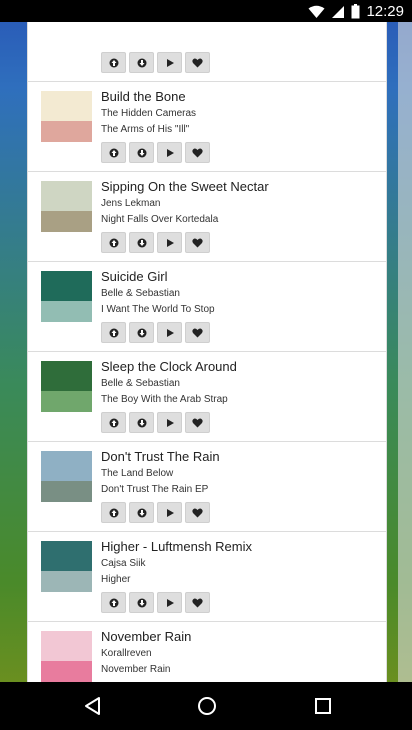 This screenshot has height=730, width=412. What do you see at coordinates (160, 456) in the screenshot?
I see `track-title: Don't Trust The Rain` at bounding box center [160, 456].